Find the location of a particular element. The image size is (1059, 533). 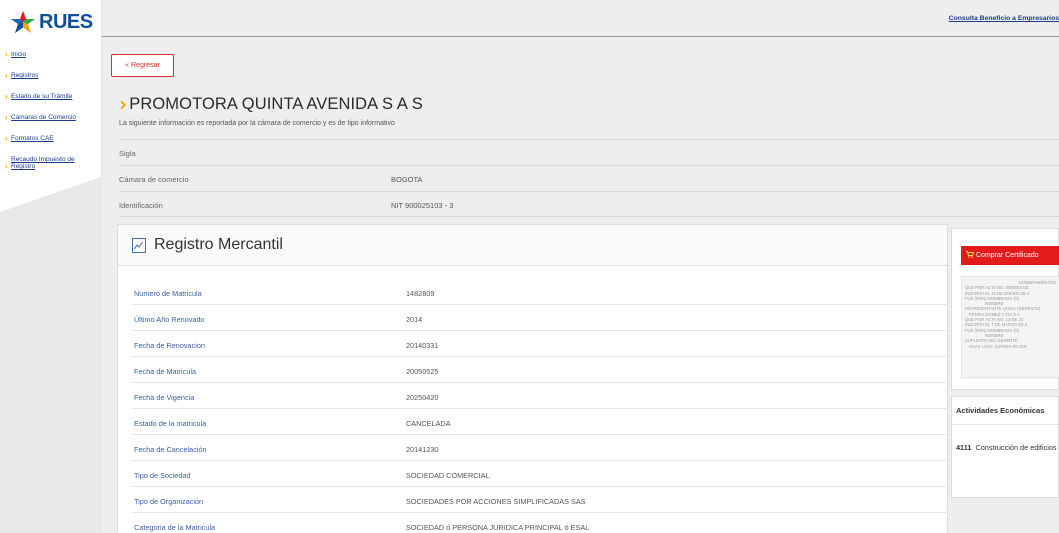

sidebar-item-estado-tramite: › Estado de su Trámite is located at coordinates (51, 97).